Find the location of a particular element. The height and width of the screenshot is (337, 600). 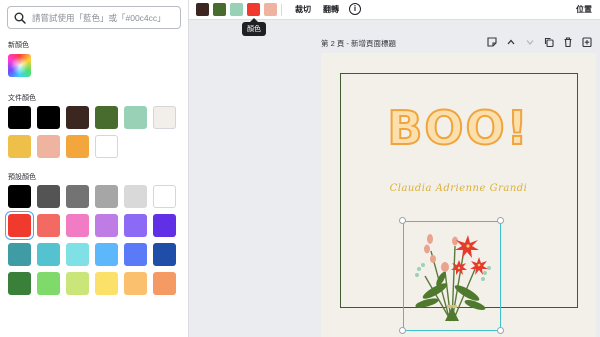

document-colors-heading: 文件顏色 is located at coordinates (22, 98).